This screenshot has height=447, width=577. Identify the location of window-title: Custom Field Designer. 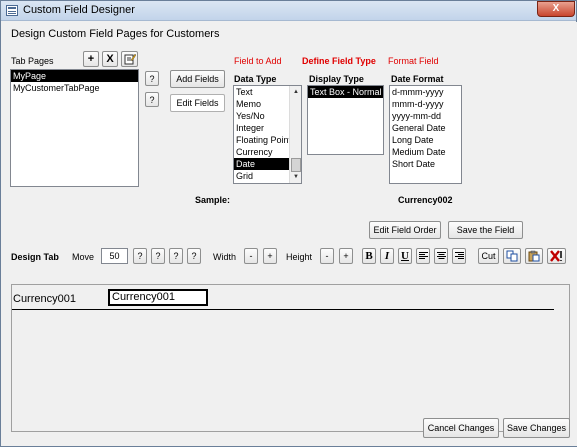
(79, 10).